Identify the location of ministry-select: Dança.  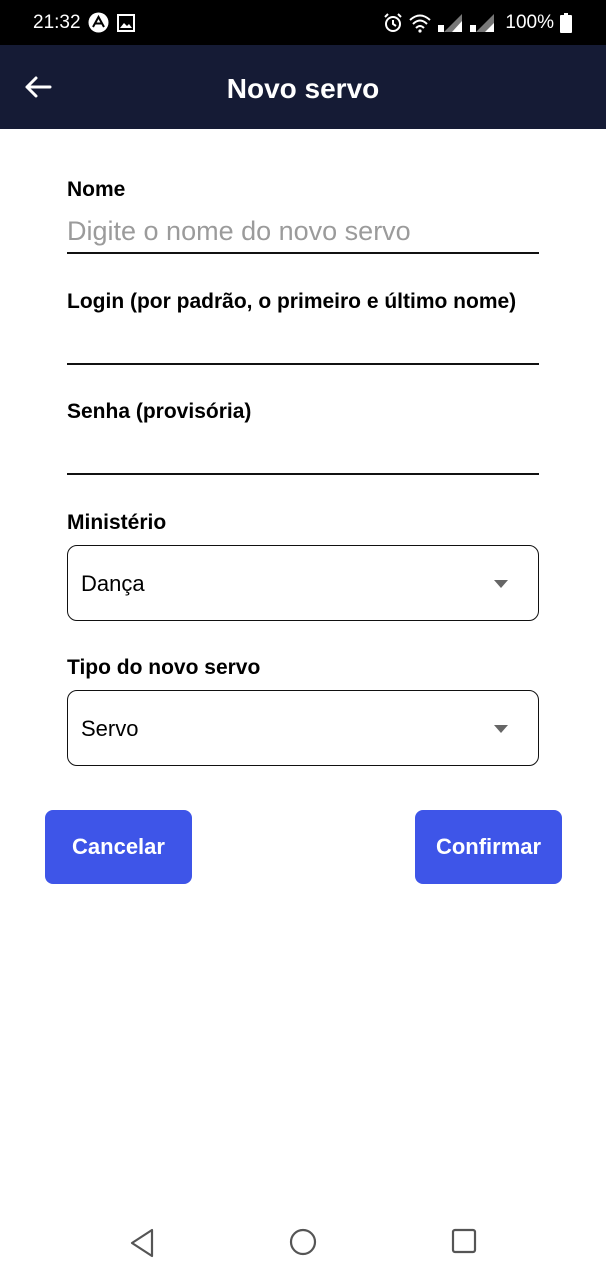
(303, 583).